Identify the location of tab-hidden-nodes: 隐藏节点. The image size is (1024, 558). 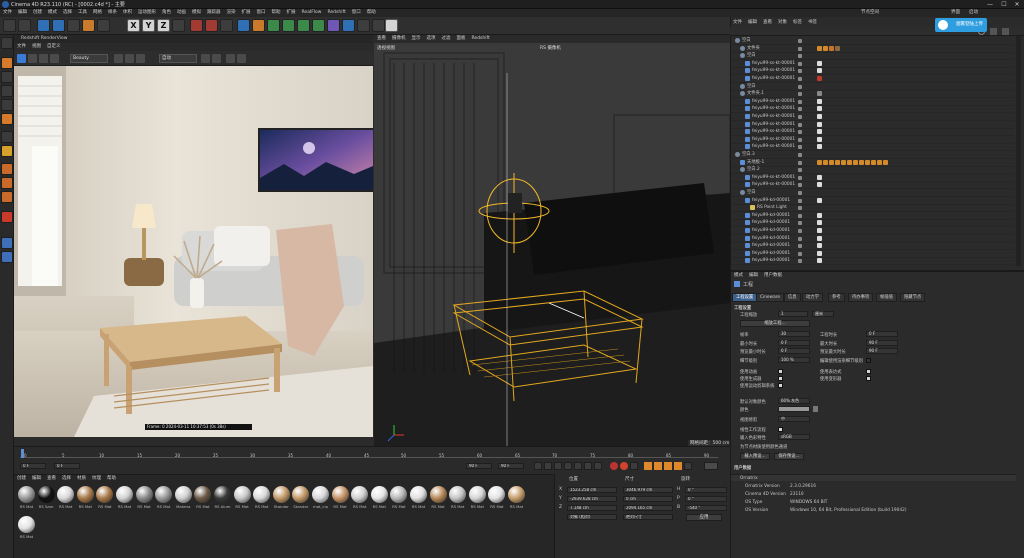
(913, 297).